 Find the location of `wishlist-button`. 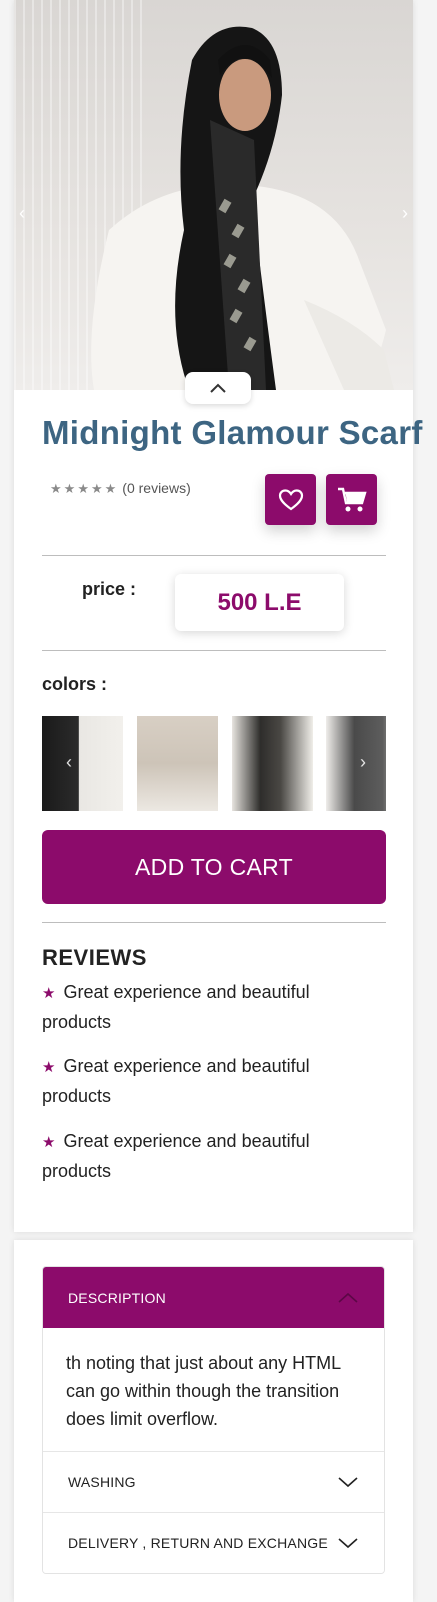

wishlist-button is located at coordinates (290, 499).